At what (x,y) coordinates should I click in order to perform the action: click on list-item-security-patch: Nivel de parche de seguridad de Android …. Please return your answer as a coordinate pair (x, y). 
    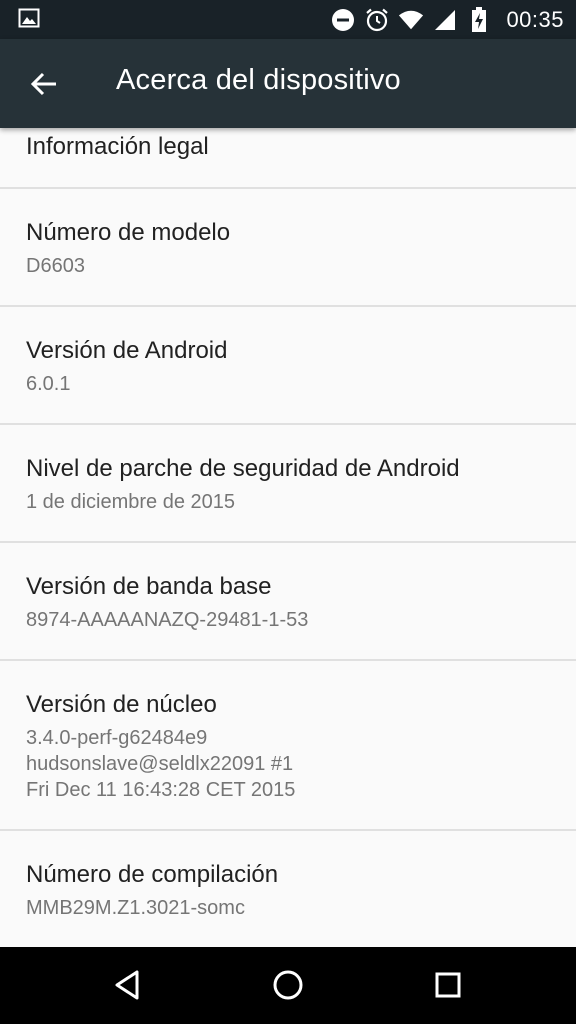
    Looking at the image, I should click on (288, 483).